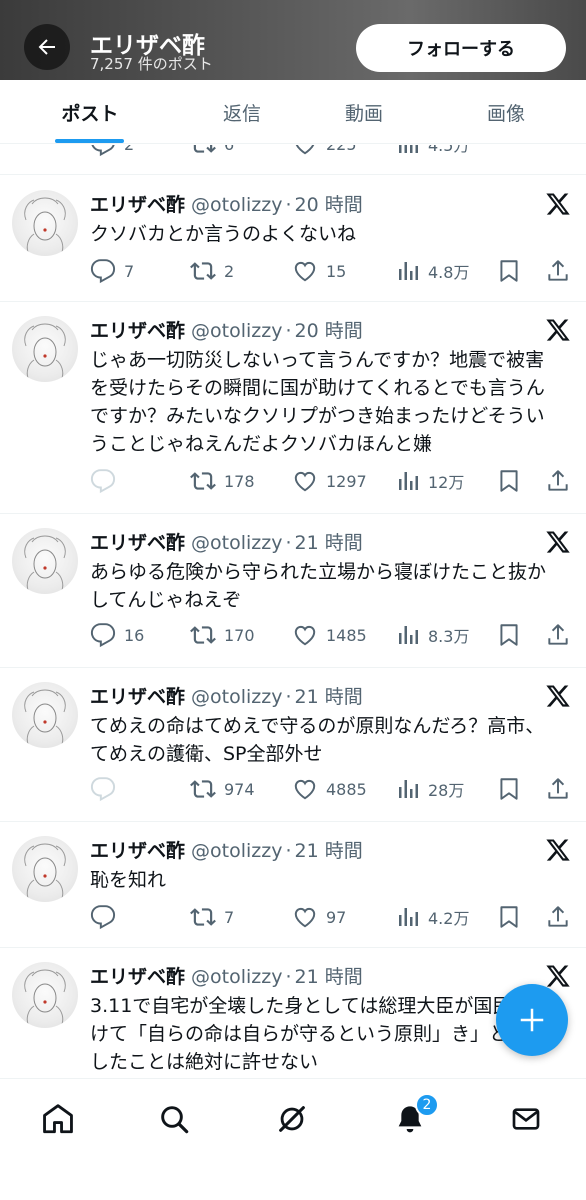 Image resolution: width=586 pixels, height=1200 pixels. What do you see at coordinates (449, 636) in the screenshot?
I see `view-count: 8.3万` at bounding box center [449, 636].